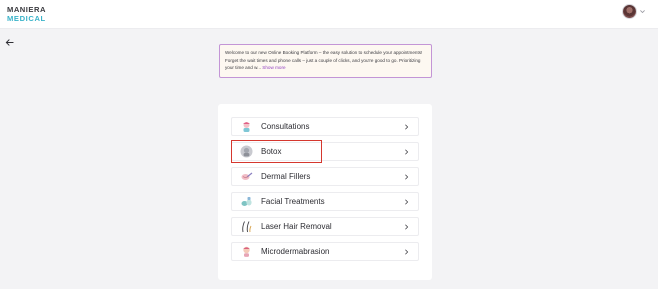  I want to click on microdermabrasion-icon, so click(246, 251).